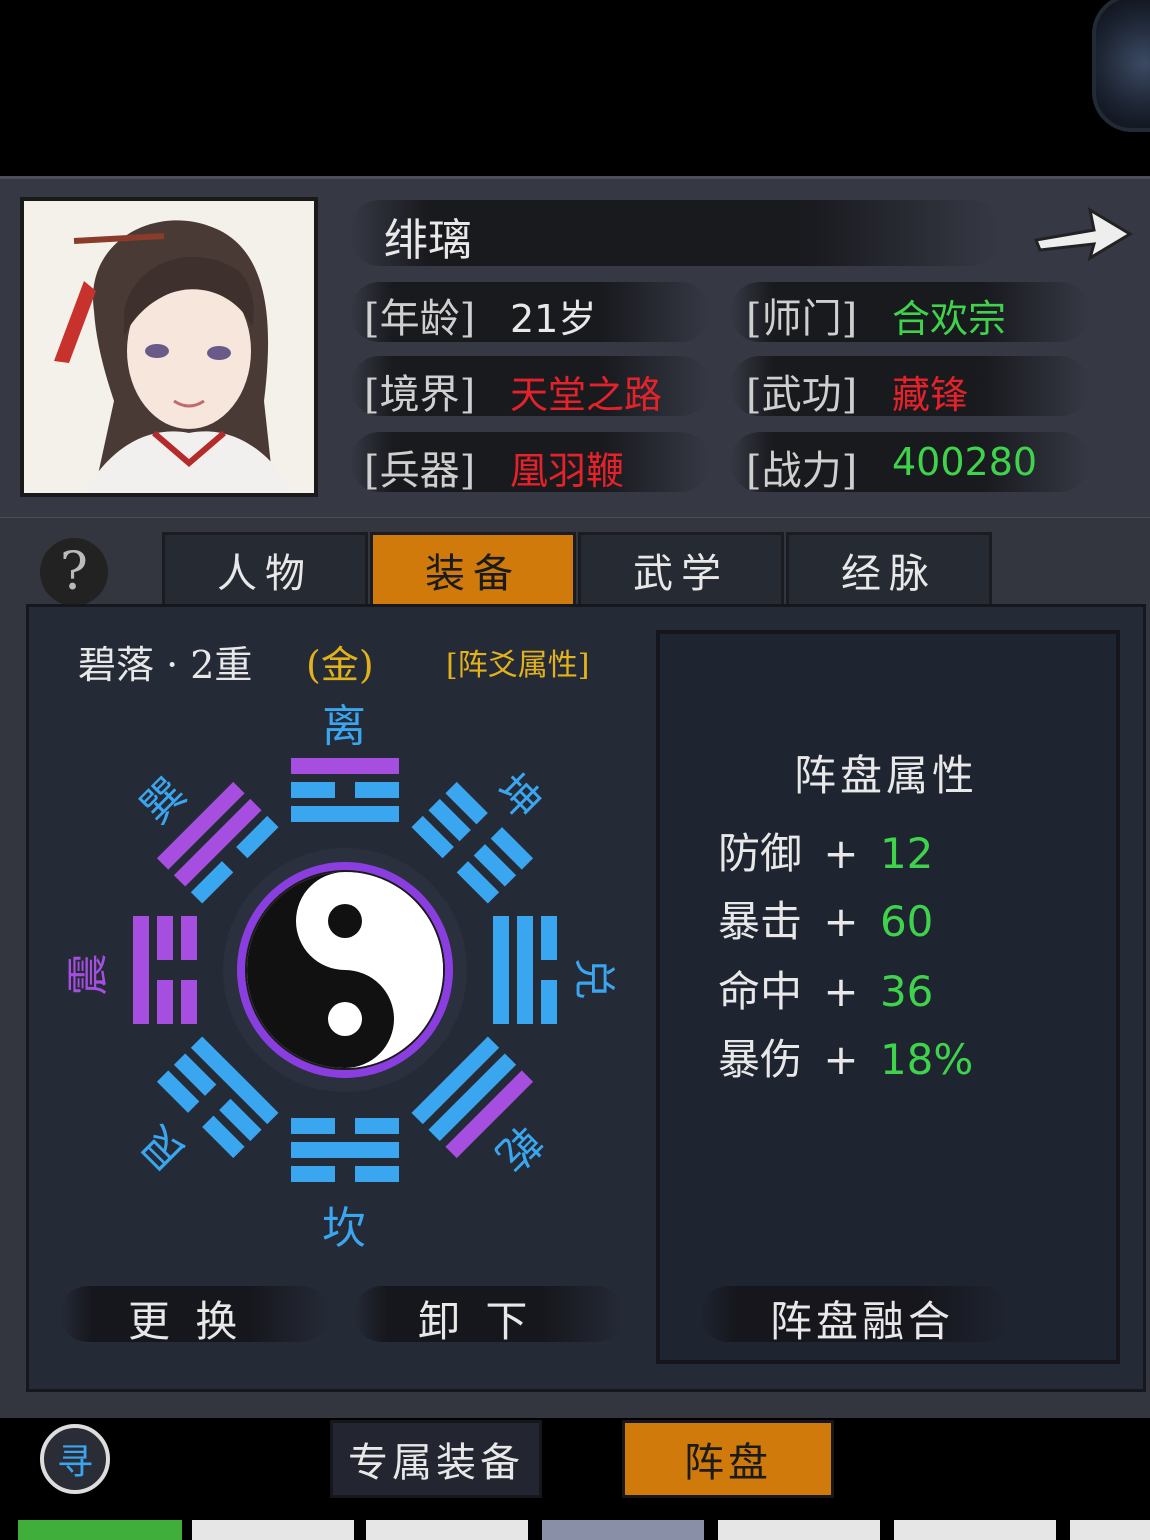 The width and height of the screenshot is (1150, 1540). Describe the element at coordinates (517, 662) in the screenshot. I see `formation-attr-link: [阵爻属性]` at that location.